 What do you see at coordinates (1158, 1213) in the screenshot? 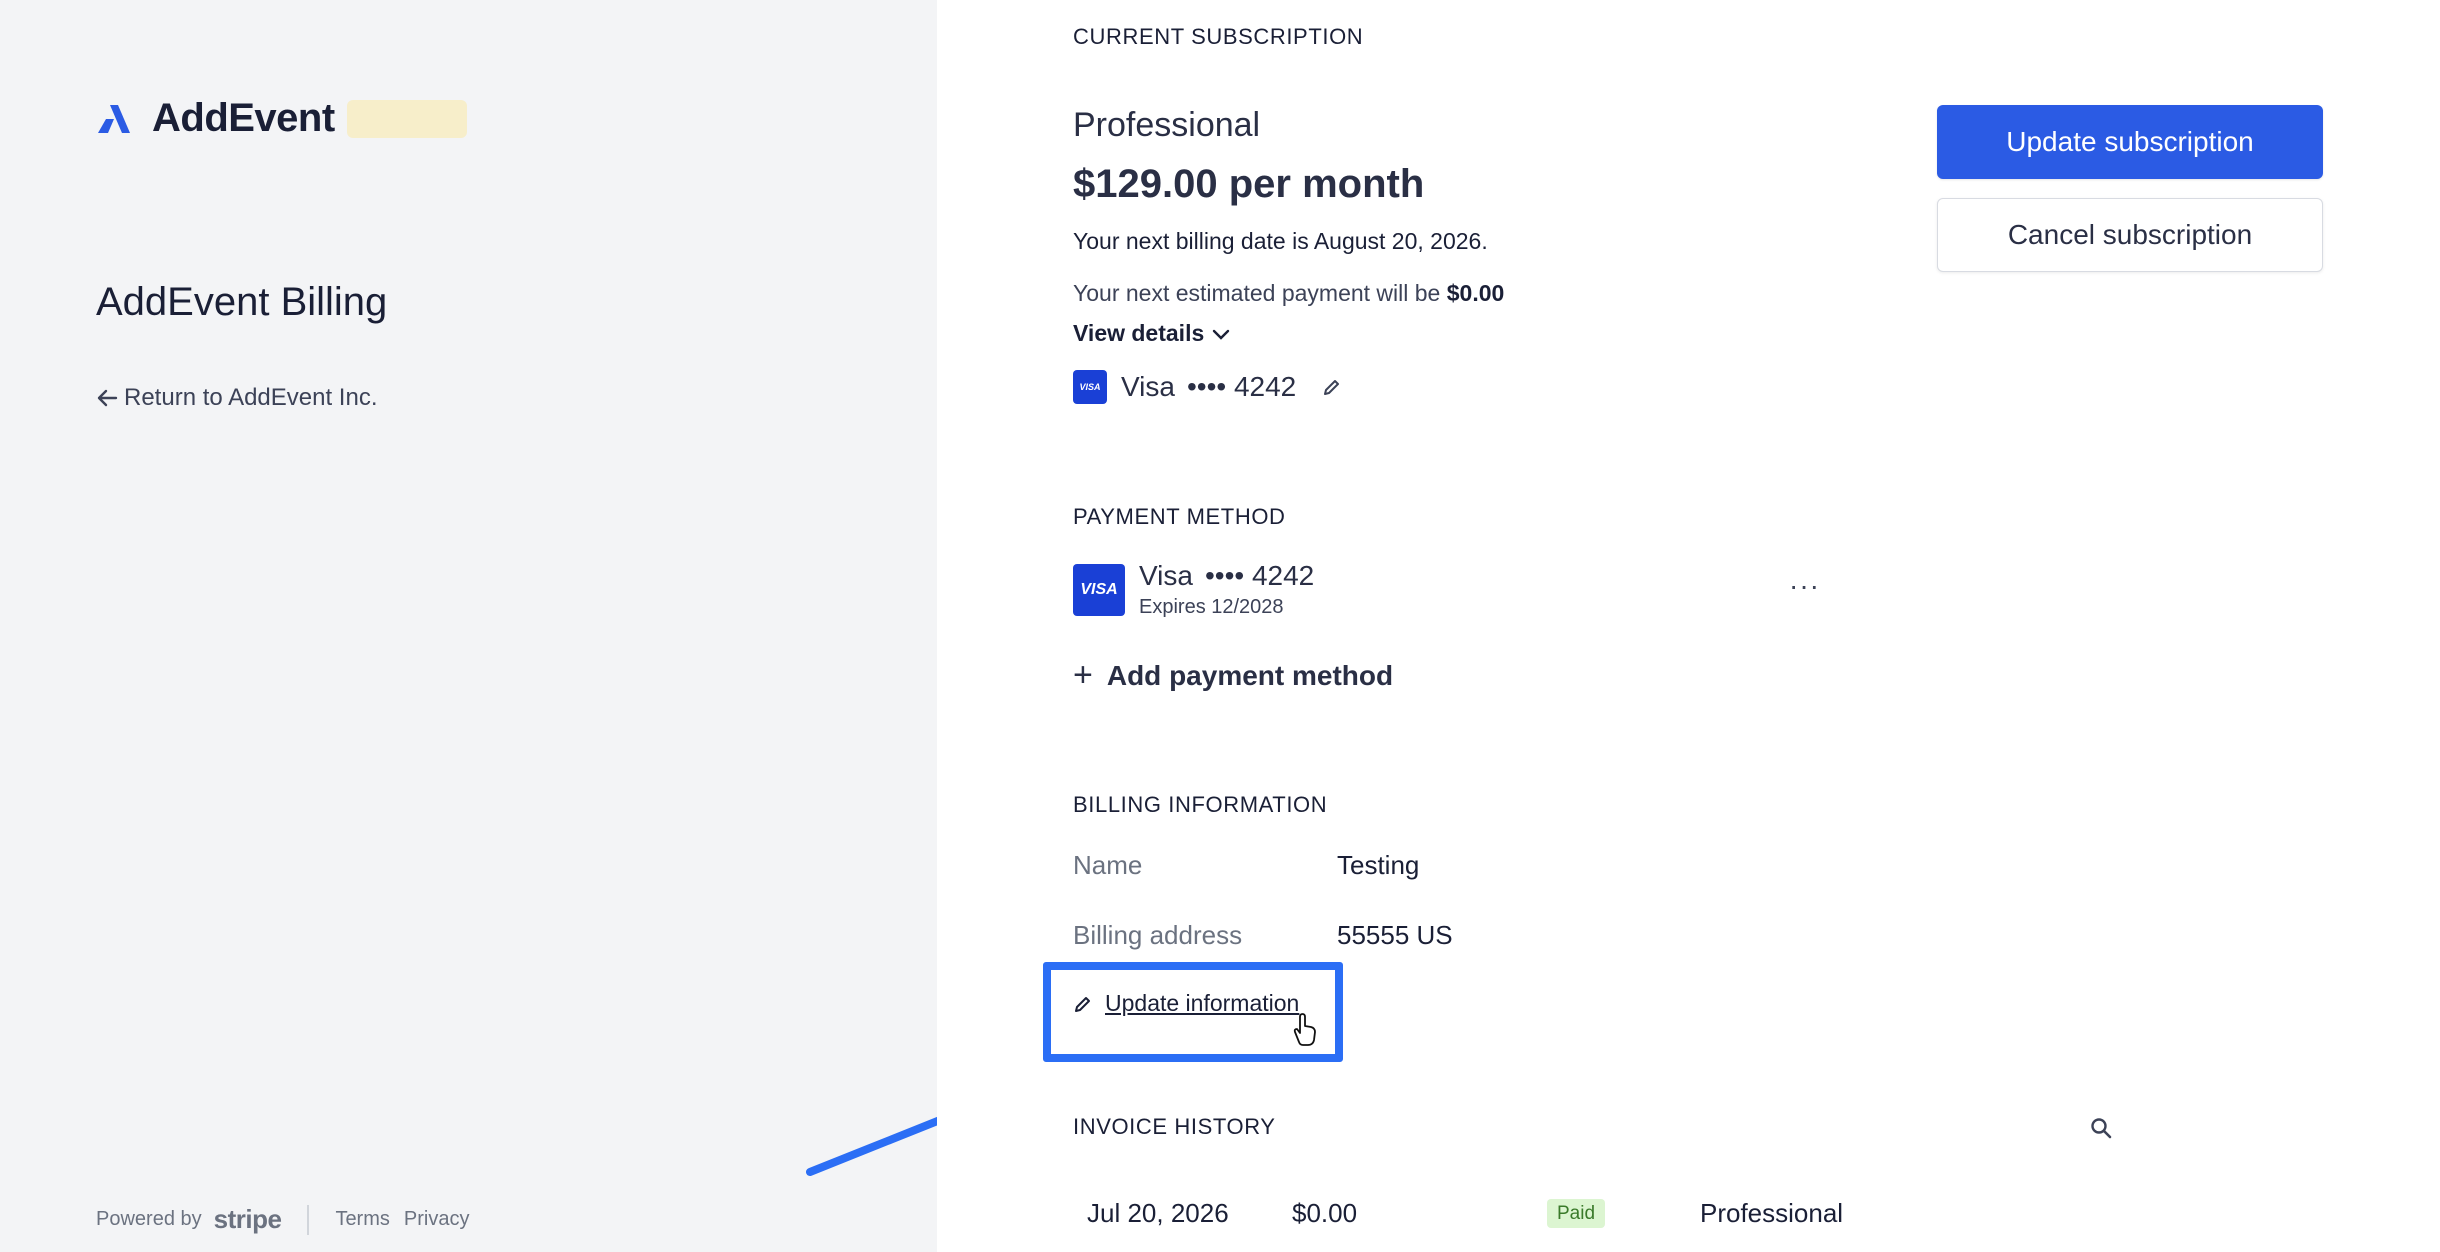
I see `invoice-date: Jul 20, 2026` at bounding box center [1158, 1213].